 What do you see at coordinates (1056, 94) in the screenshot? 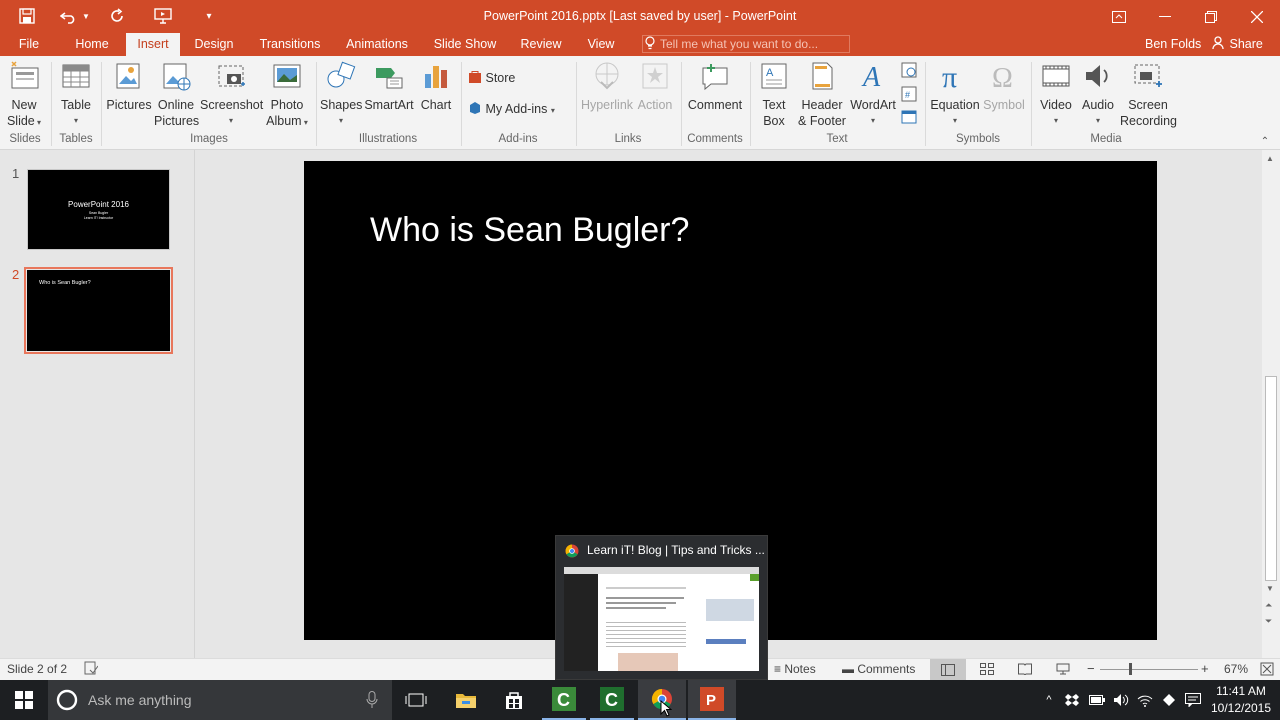
I see `video-button: Video ▾` at bounding box center [1056, 94].